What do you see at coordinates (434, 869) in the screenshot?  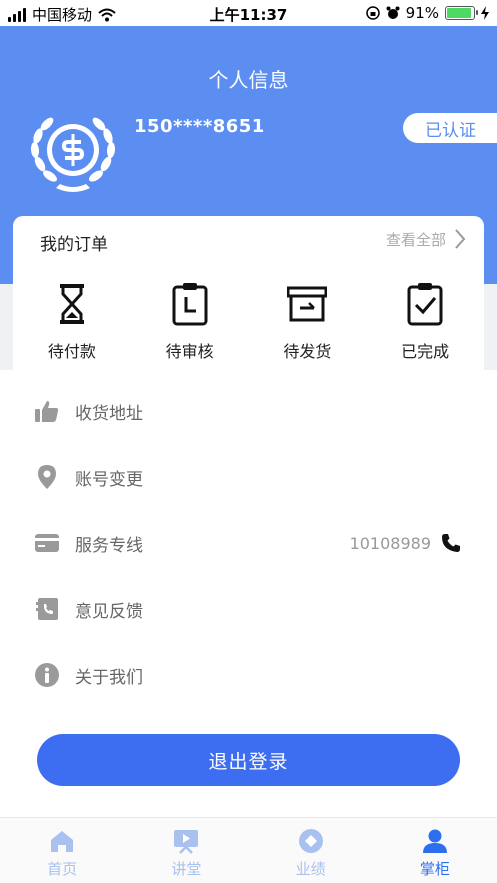 I see `tab-label: 掌柜` at bounding box center [434, 869].